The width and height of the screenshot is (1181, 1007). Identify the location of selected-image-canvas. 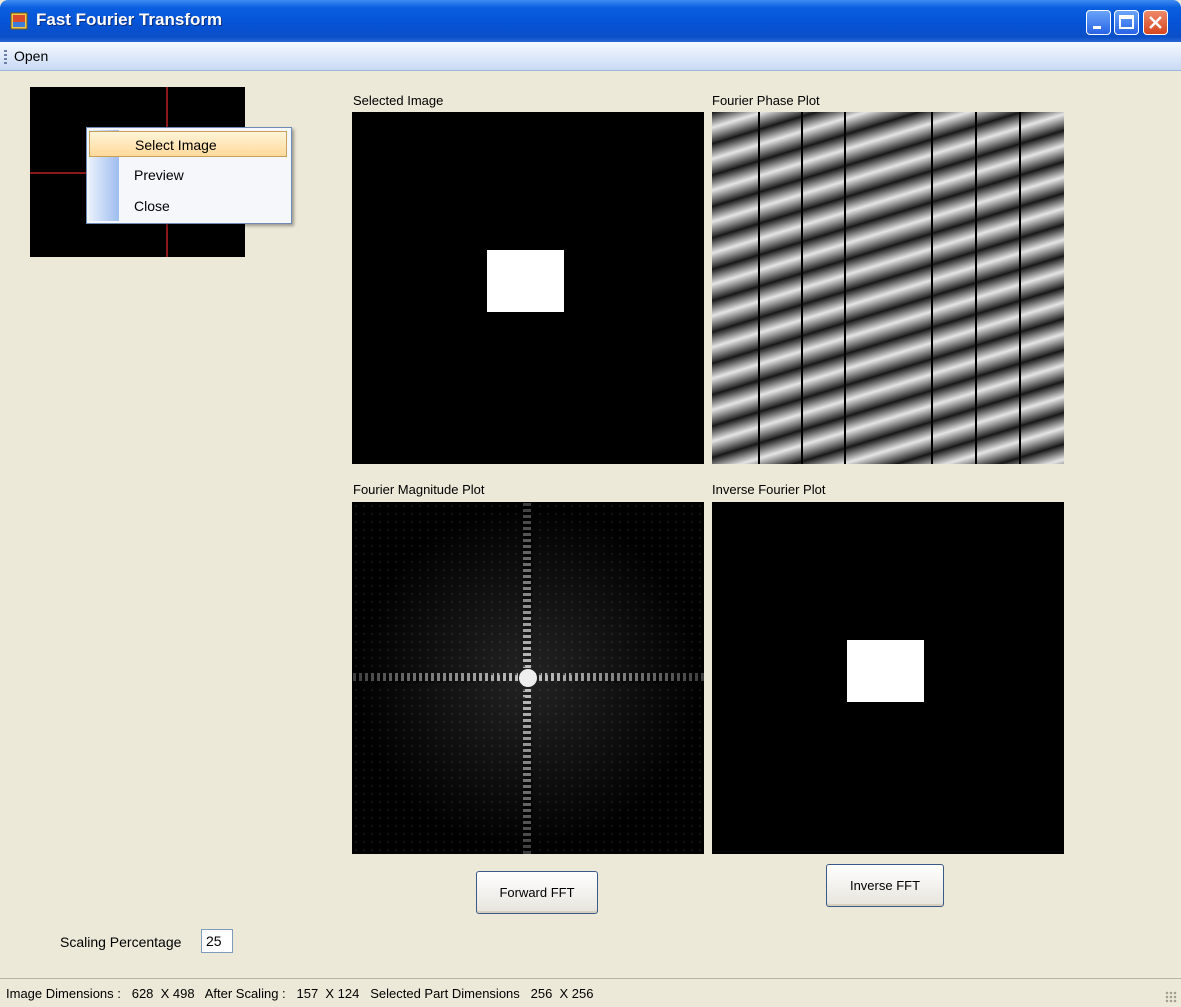
(528, 288).